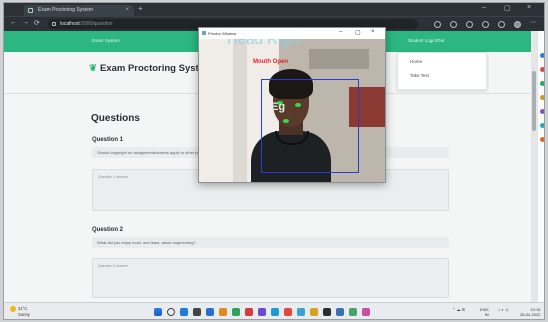 This screenshot has height=322, width=548. What do you see at coordinates (426, 40) in the screenshot?
I see `nav-student-login: Student Login/Out` at bounding box center [426, 40].